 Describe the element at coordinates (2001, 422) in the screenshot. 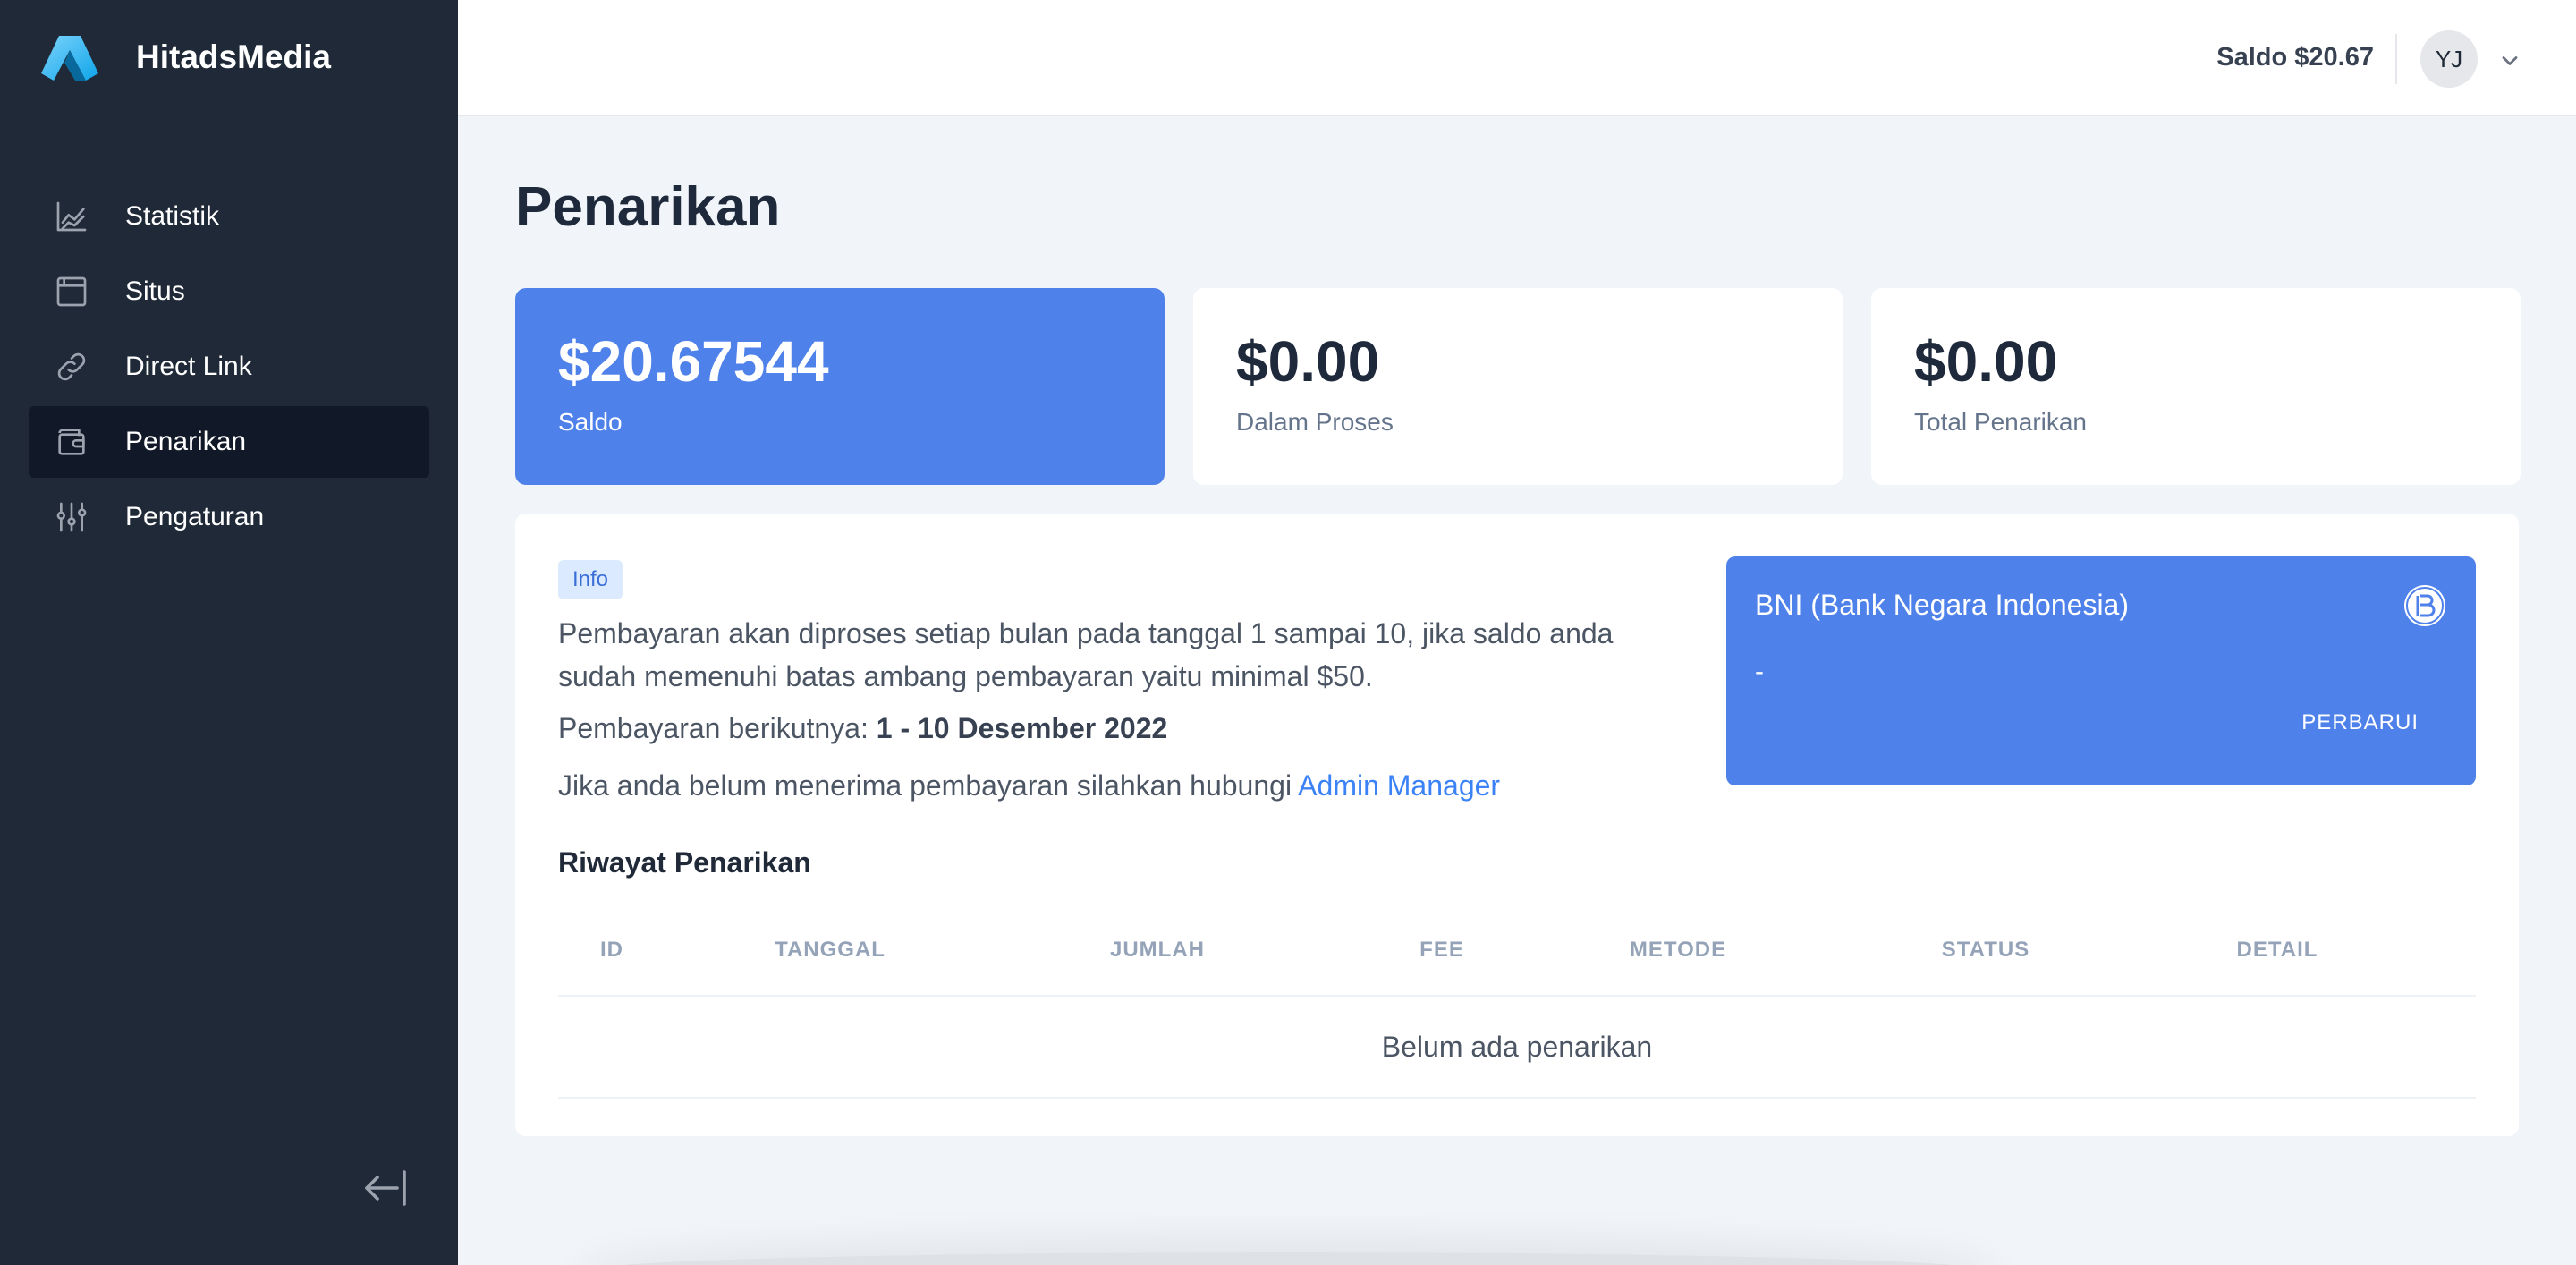

I see `stat-label: Total Penarikan` at that location.